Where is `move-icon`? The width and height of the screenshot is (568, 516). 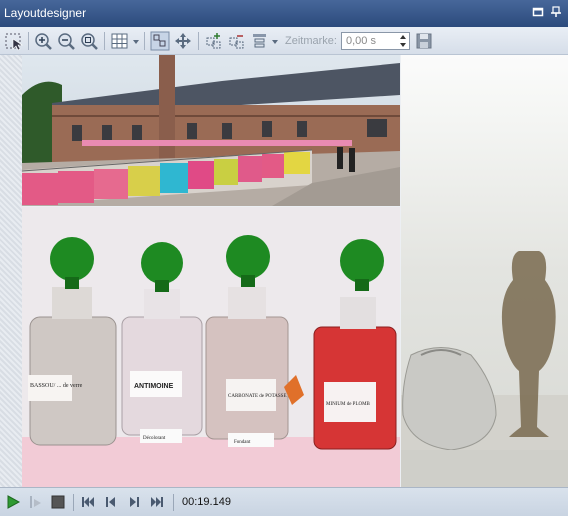
move-icon is located at coordinates (183, 41).